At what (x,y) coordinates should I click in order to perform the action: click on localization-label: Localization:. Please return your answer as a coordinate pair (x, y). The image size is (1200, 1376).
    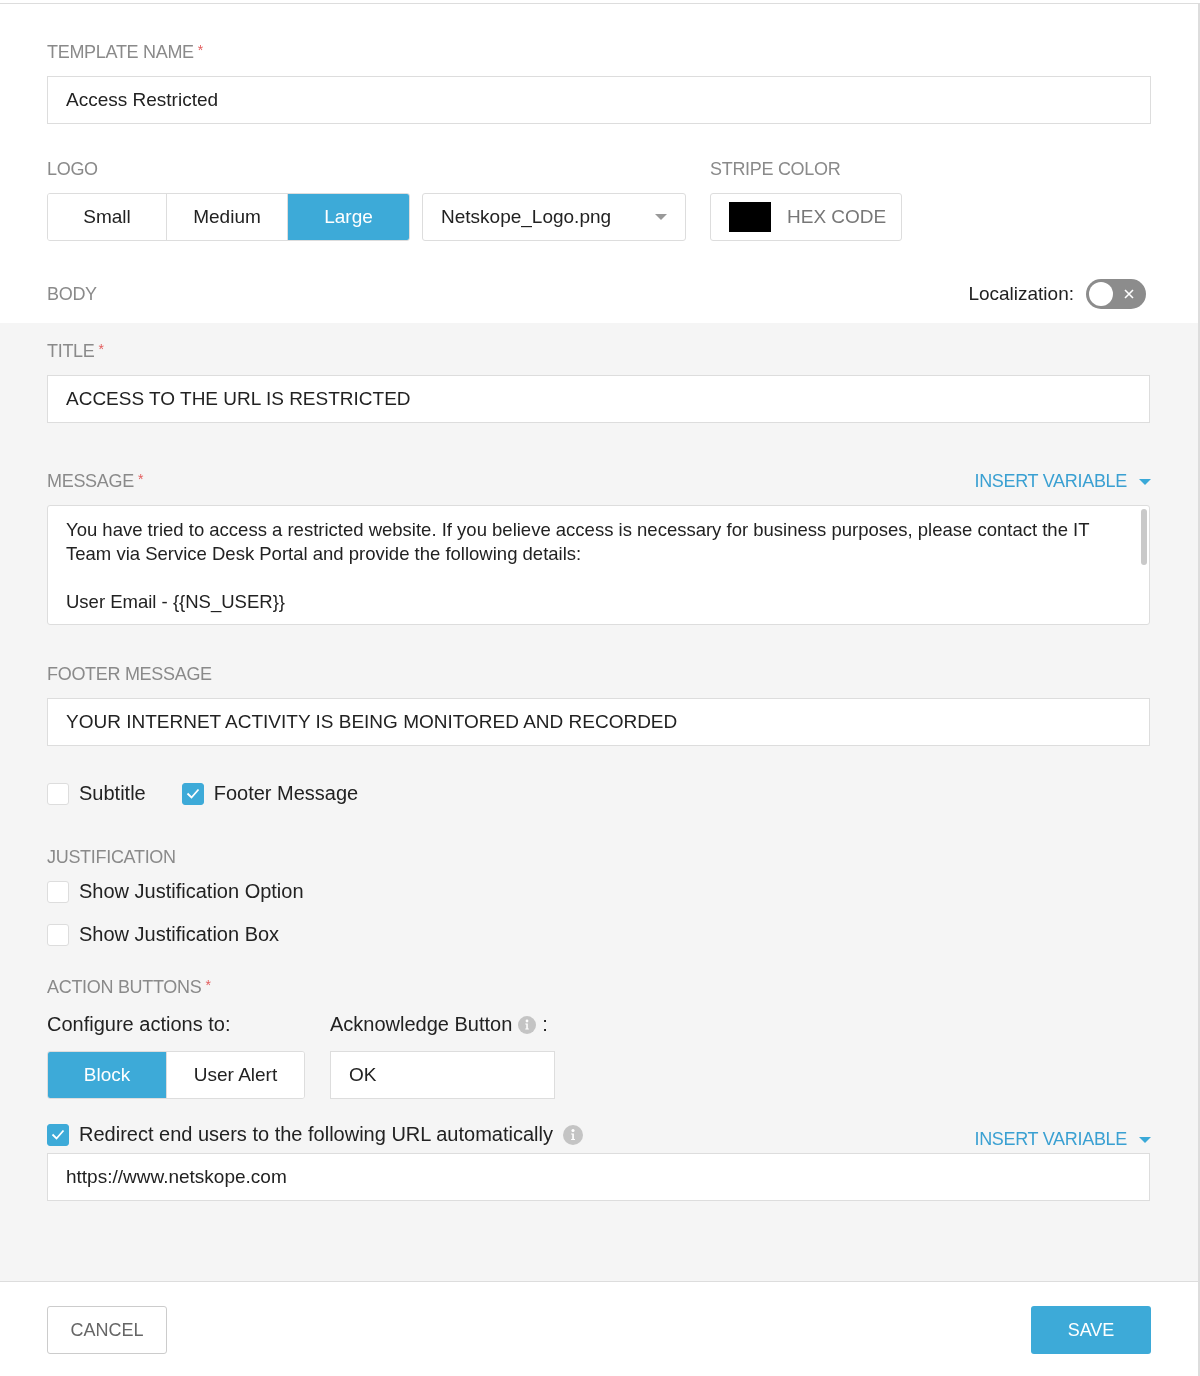
    Looking at the image, I should click on (1021, 294).